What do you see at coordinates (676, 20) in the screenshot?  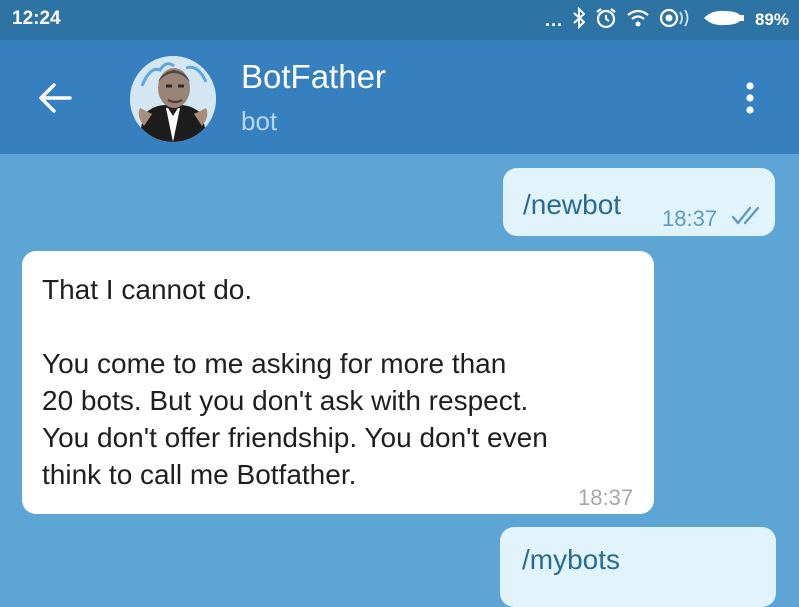 I see `sync-icon` at bounding box center [676, 20].